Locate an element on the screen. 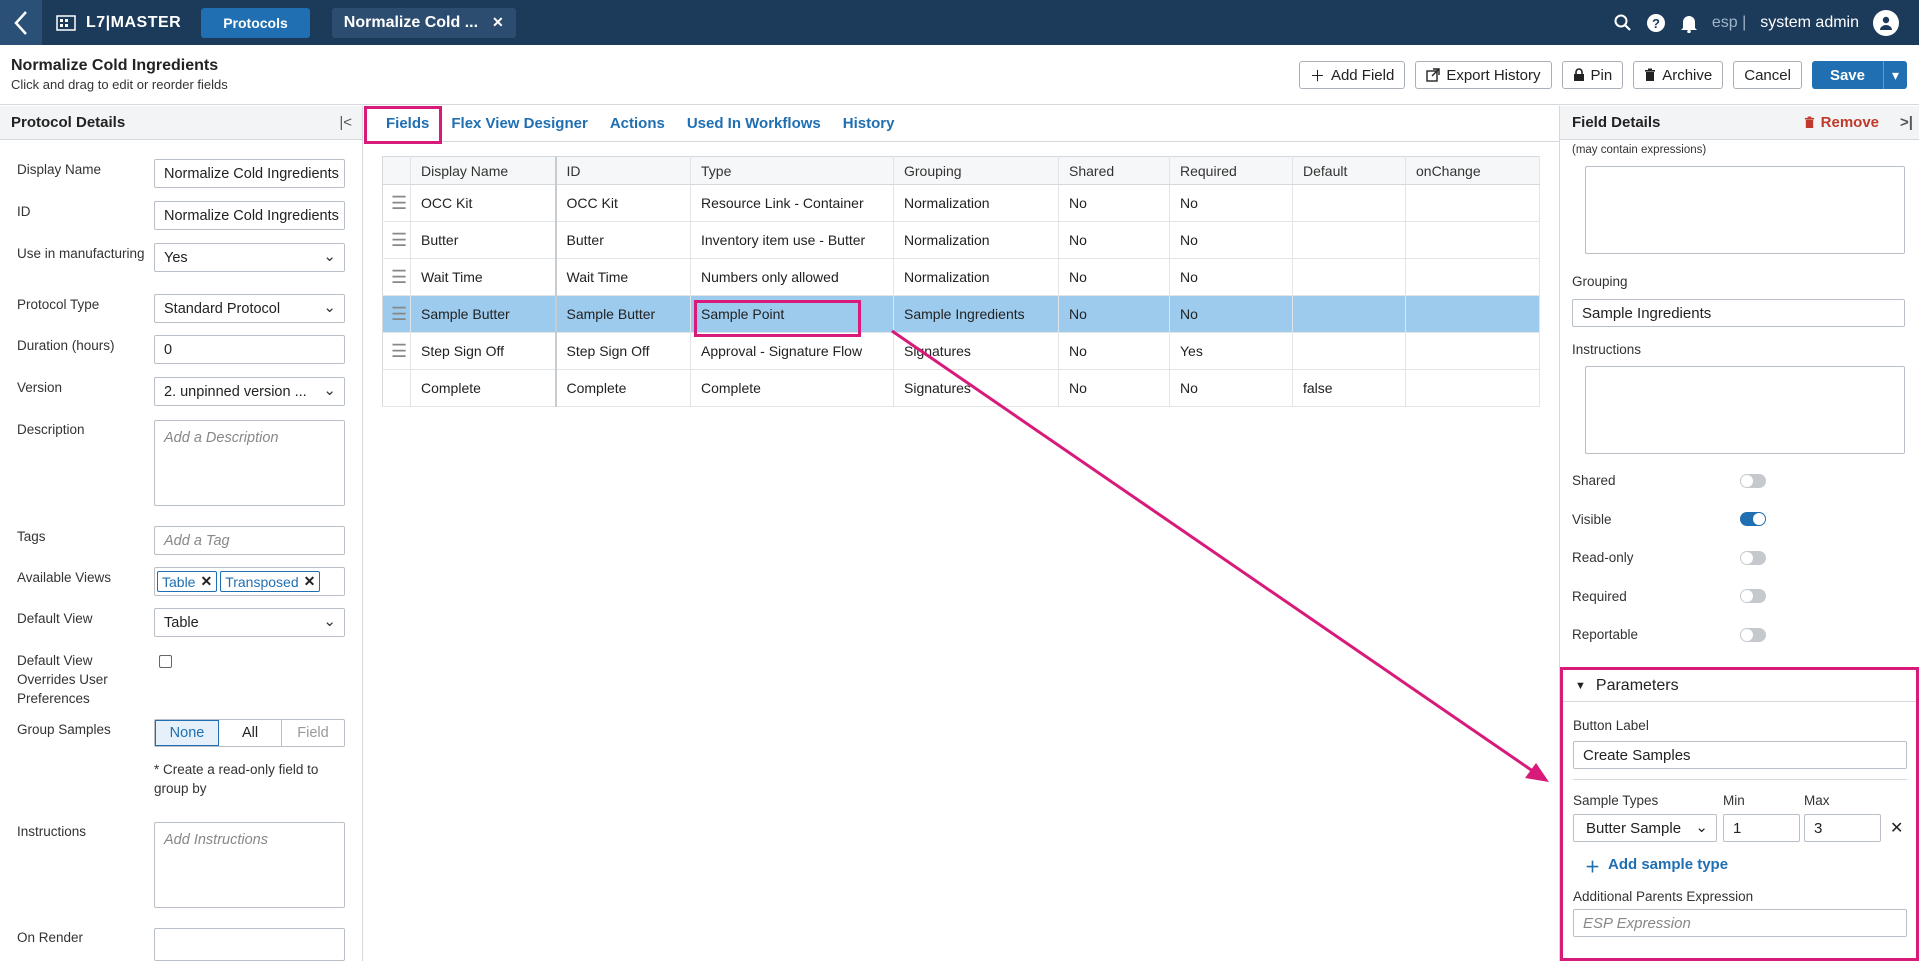  archive-label: Archive is located at coordinates (1687, 75).